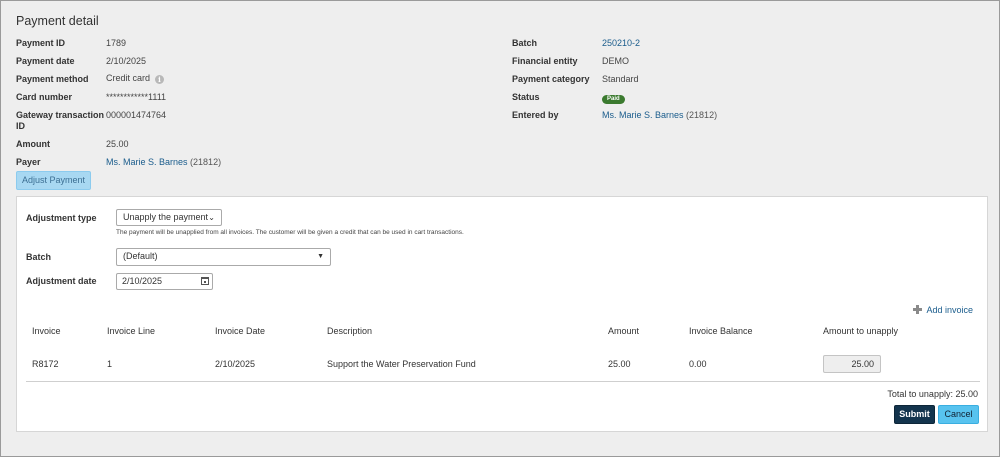 Image resolution: width=1000 pixels, height=457 pixels. Describe the element at coordinates (525, 43) in the screenshot. I see `batch-label: Batch` at that location.